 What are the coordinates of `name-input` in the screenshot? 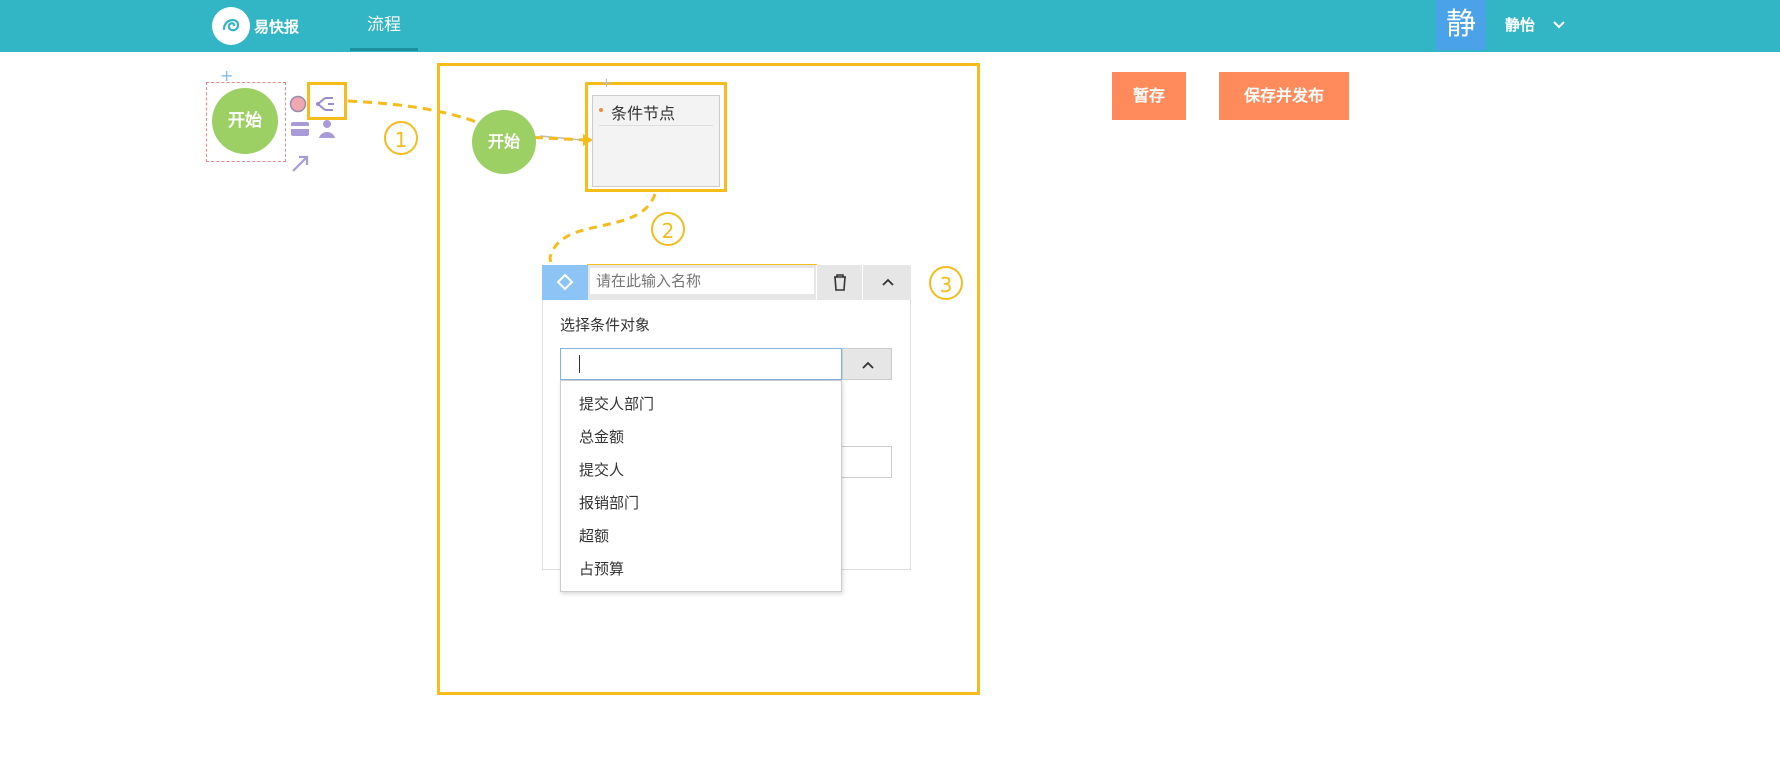 It's located at (702, 281).